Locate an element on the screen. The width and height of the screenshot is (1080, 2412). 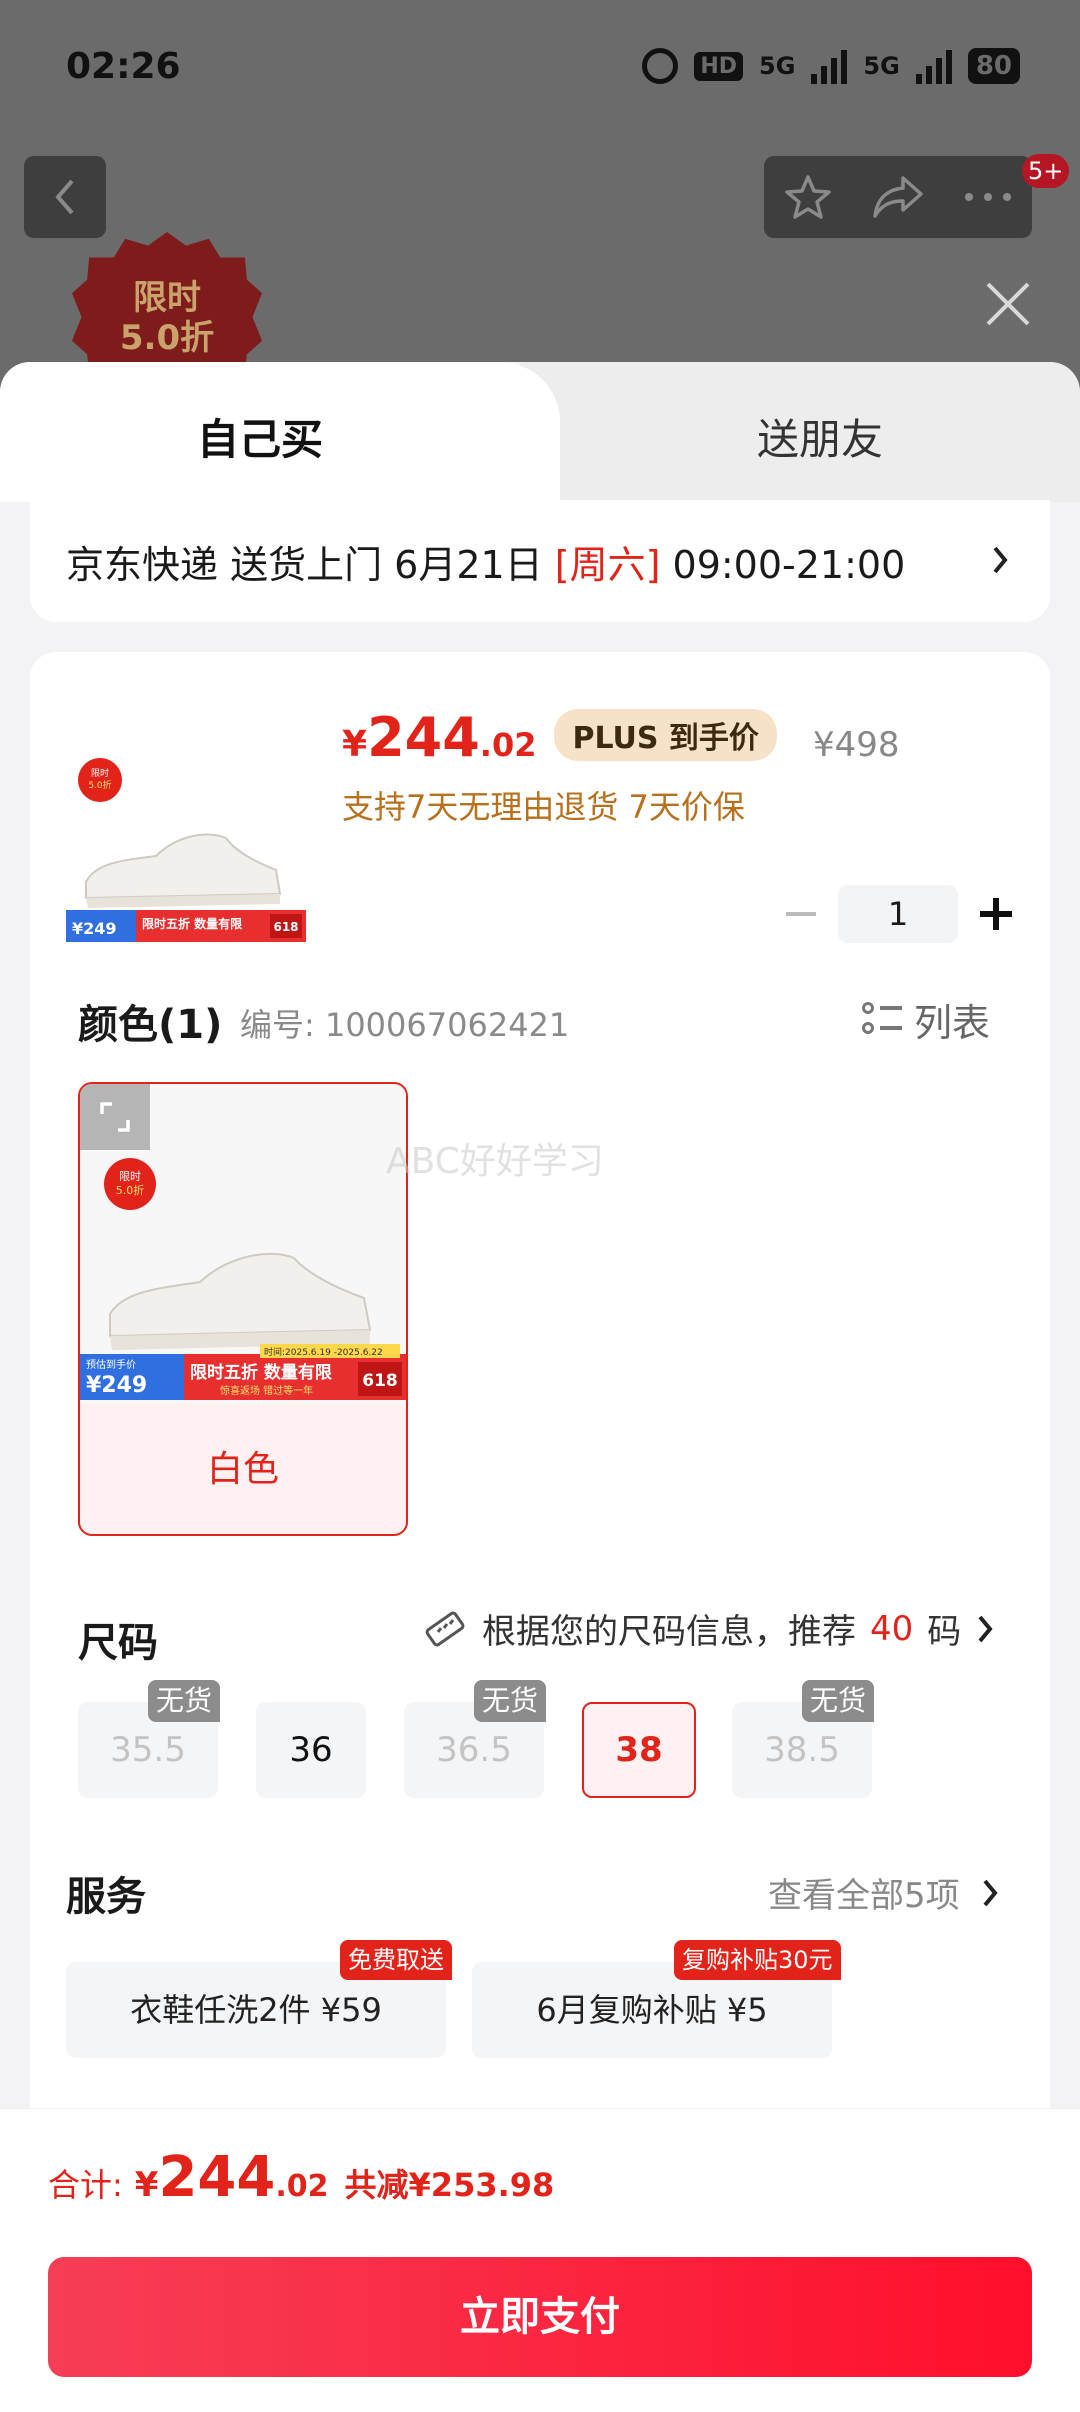
back-button is located at coordinates (65, 197).